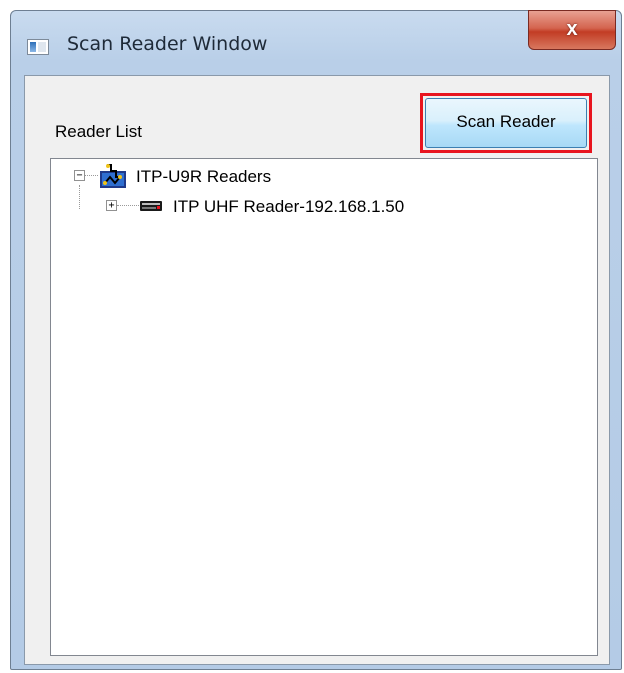  What do you see at coordinates (167, 44) in the screenshot?
I see `window-title: Scan Reader Window` at bounding box center [167, 44].